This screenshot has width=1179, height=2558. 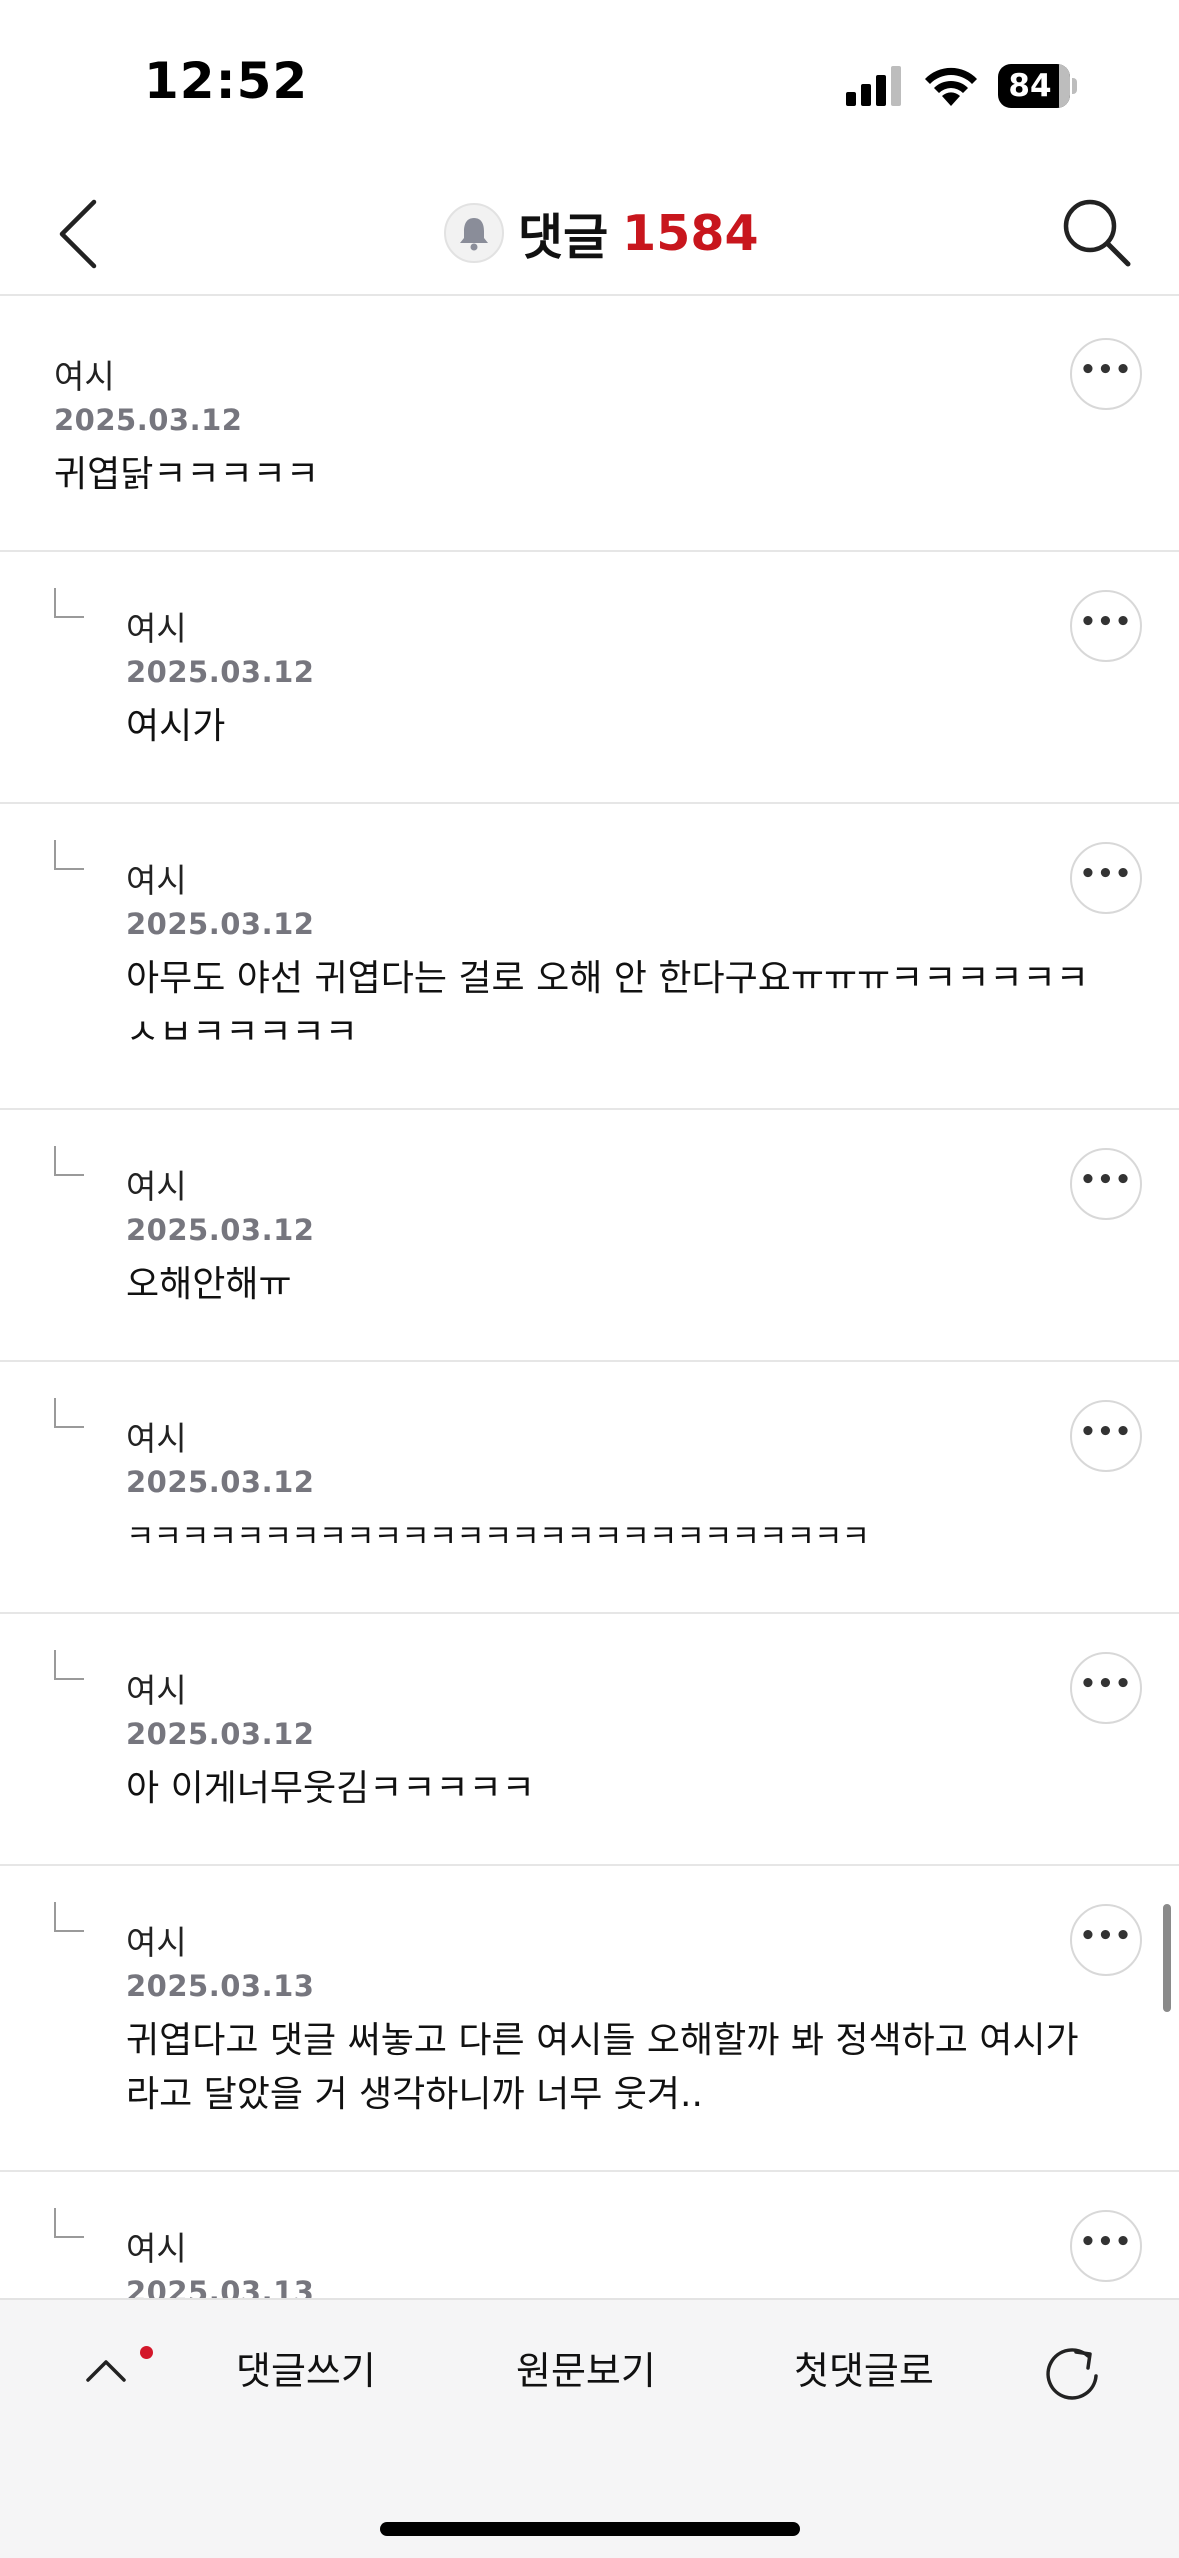 What do you see at coordinates (690, 233) in the screenshot?
I see `comment-count: 1584` at bounding box center [690, 233].